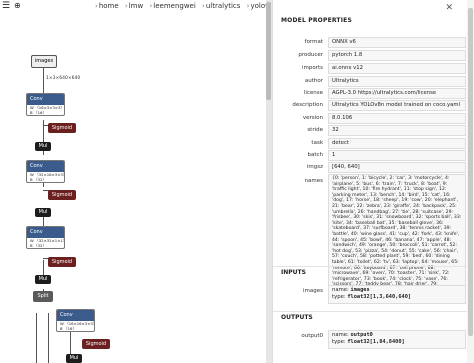 Image resolution: width=474 pixels, height=363 pixels. I want to click on input-name-row: name: images, so click(397, 290).